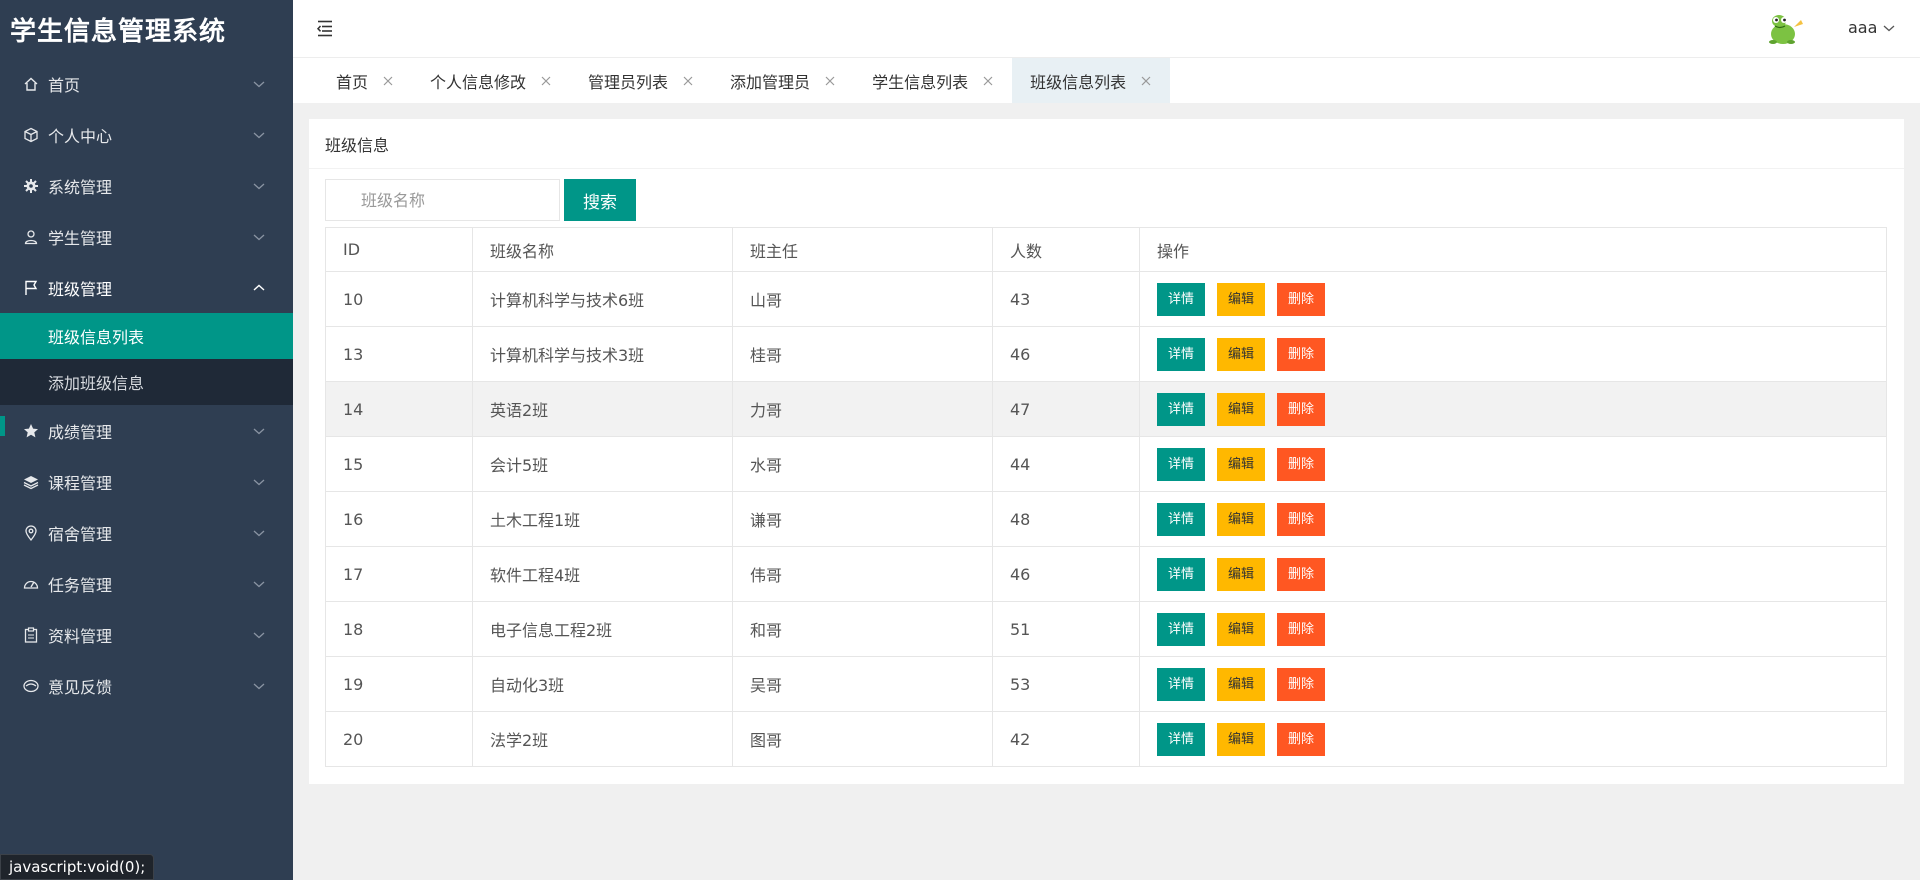 The width and height of the screenshot is (1920, 880). Describe the element at coordinates (1106, 144) in the screenshot. I see `card-title: 班级信息` at that location.